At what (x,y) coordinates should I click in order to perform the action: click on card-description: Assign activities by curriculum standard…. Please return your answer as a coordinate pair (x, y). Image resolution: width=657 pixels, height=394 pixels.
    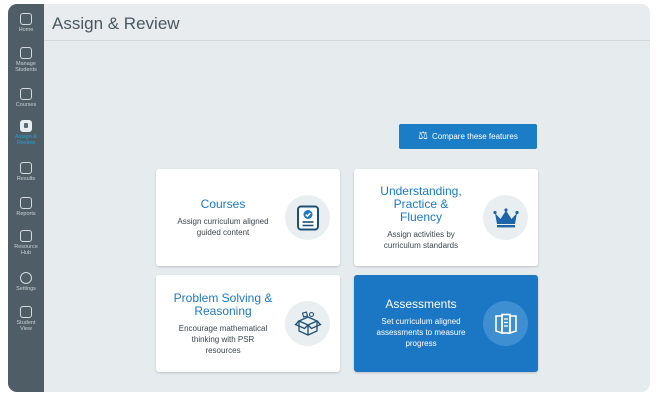
    Looking at the image, I should click on (421, 239).